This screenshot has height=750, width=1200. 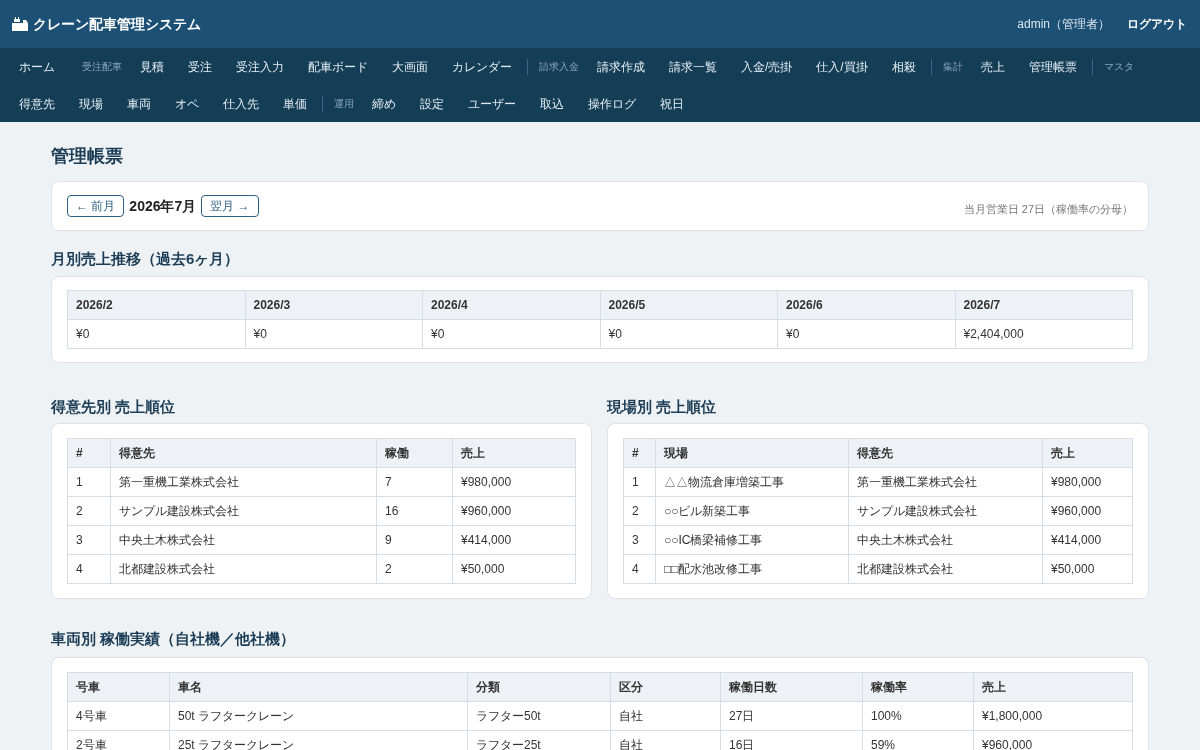 I want to click on section-heading: 車両別 稼働実績（自社機／他社機）, so click(x=174, y=639).